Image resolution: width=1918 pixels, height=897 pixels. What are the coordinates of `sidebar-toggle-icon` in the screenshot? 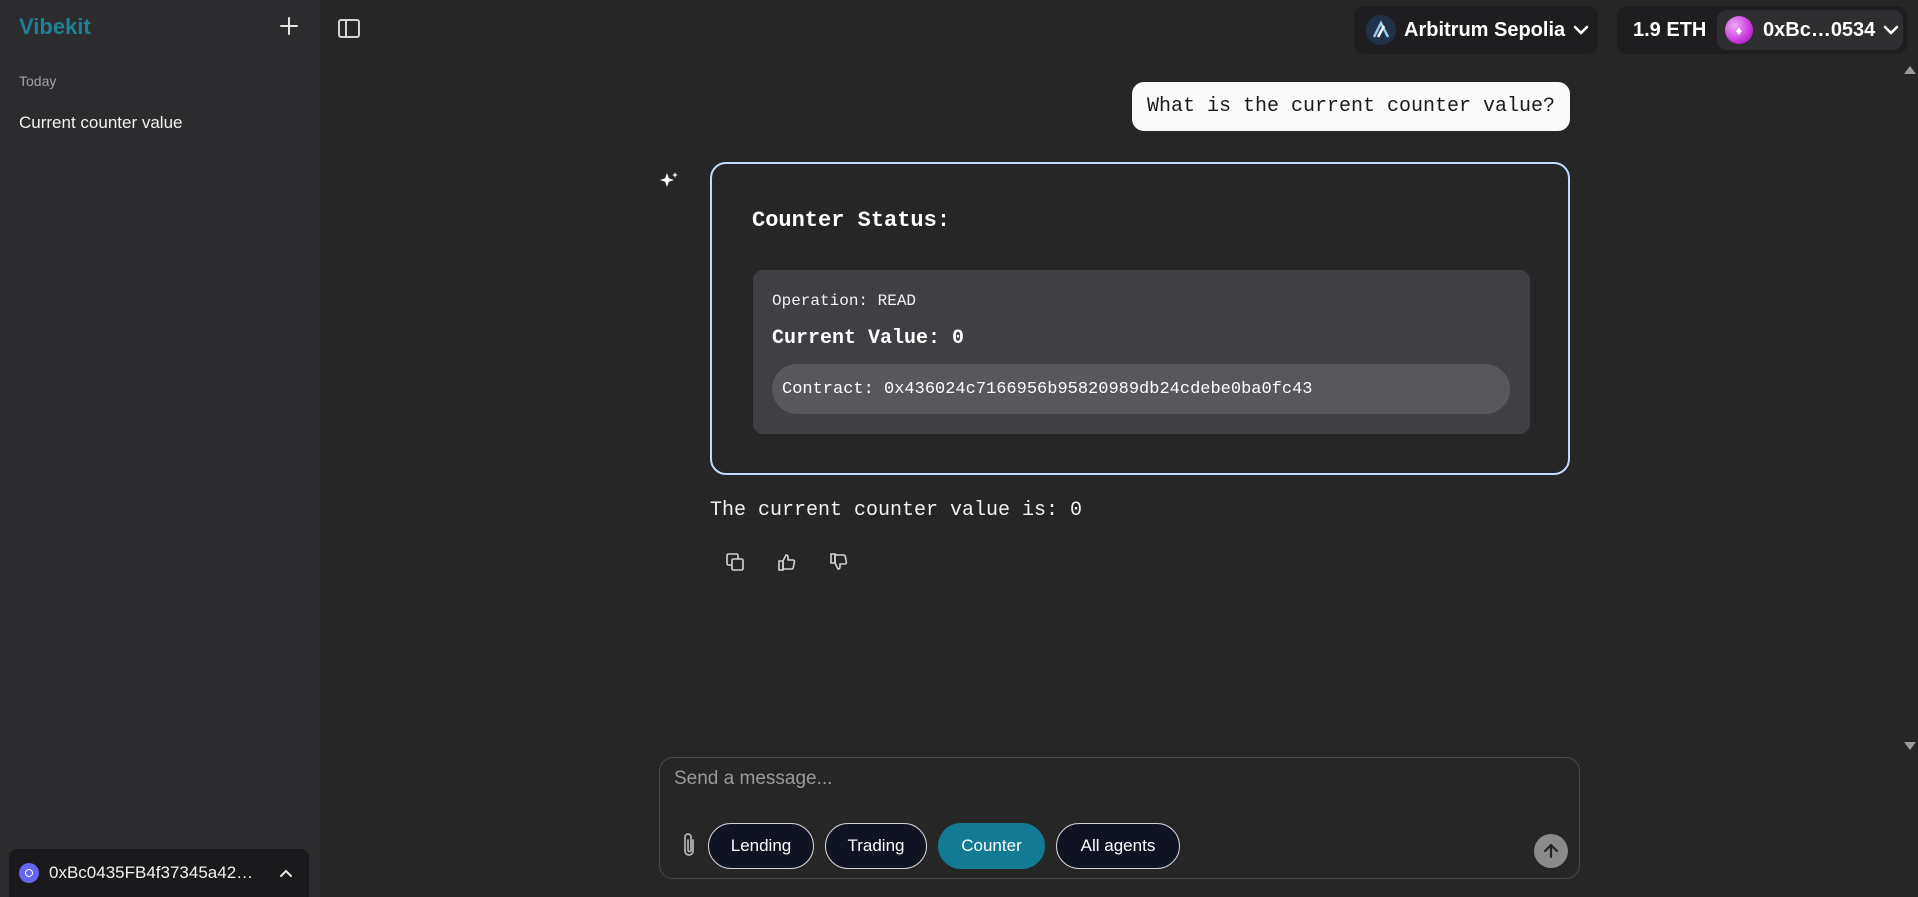 It's located at (349, 28).